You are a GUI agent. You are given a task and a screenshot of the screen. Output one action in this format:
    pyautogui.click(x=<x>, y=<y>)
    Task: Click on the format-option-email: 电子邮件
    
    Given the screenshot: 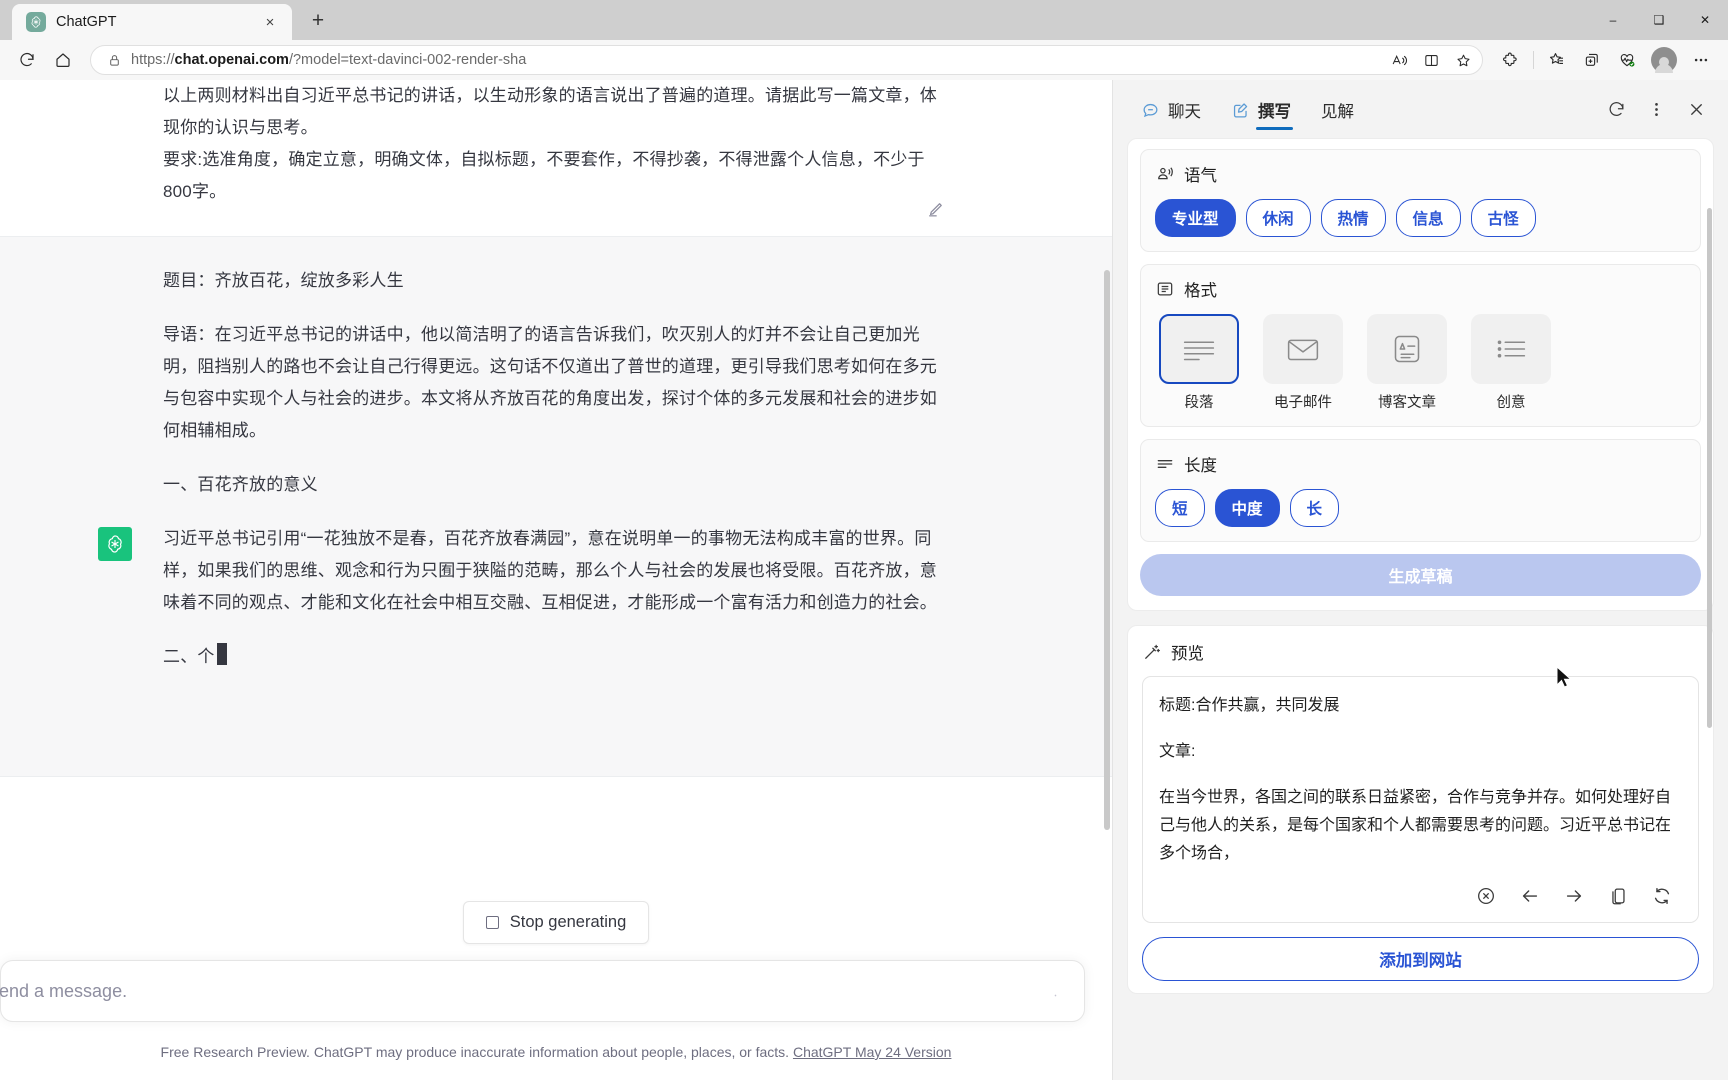 What is the action you would take?
    pyautogui.click(x=1303, y=363)
    